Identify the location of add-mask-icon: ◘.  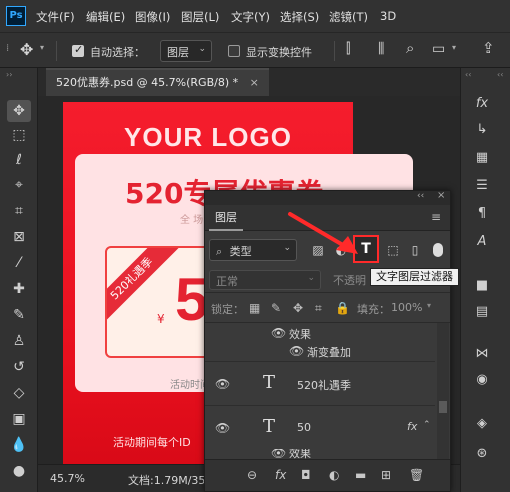
(306, 475).